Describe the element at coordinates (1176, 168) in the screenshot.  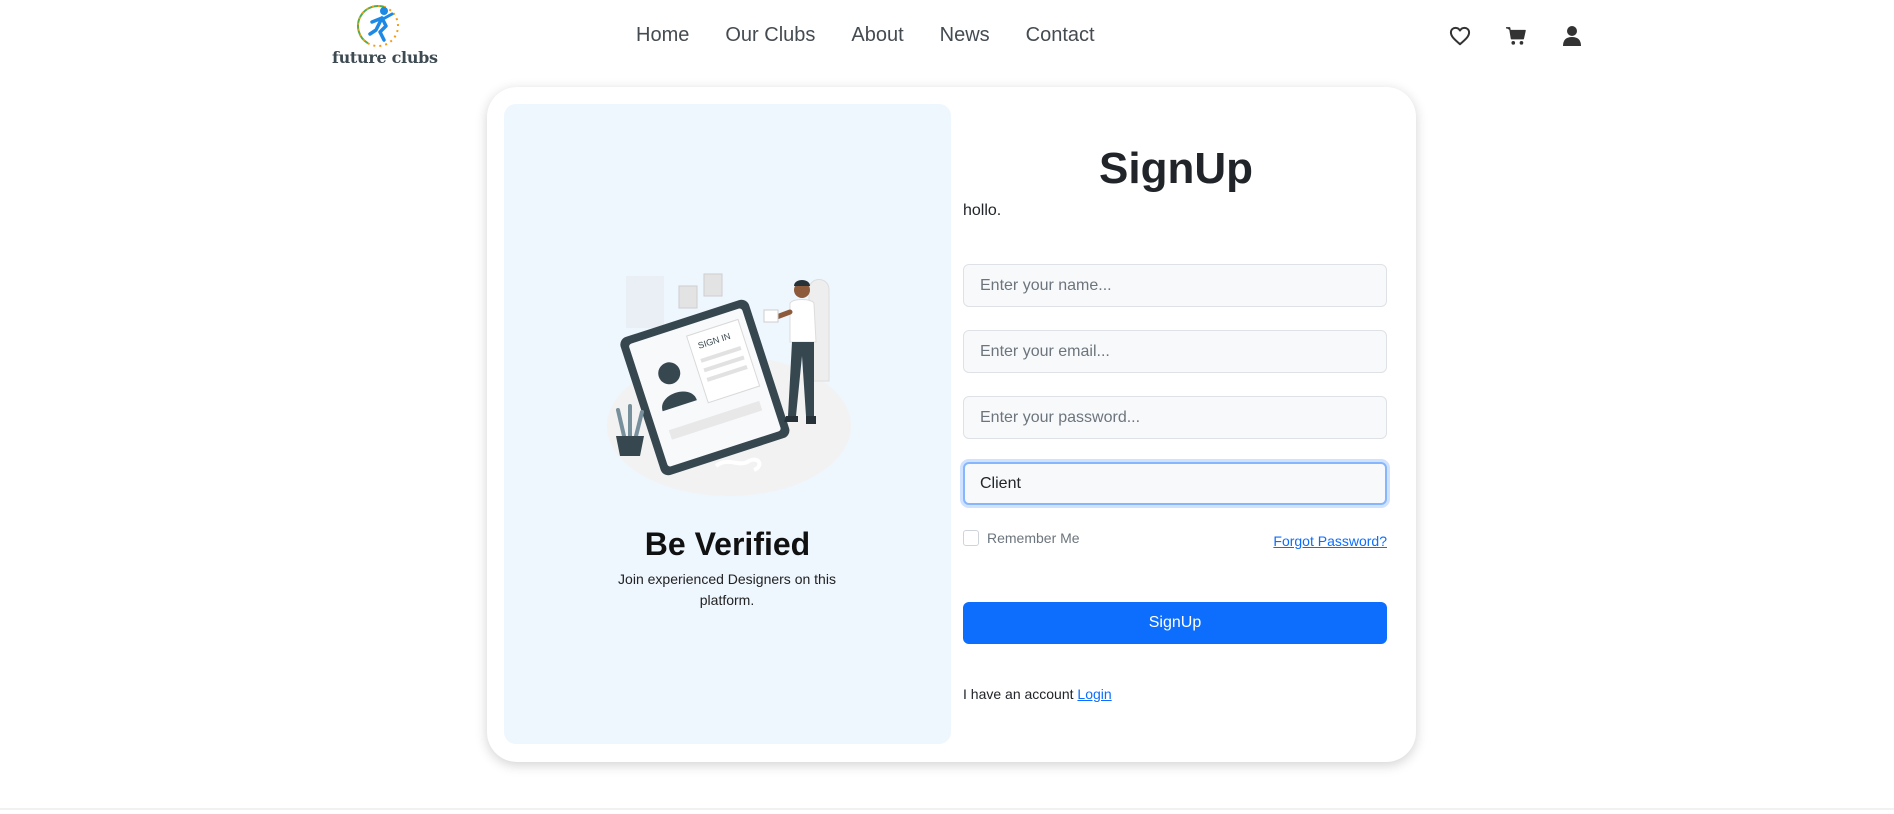
I see `form-title: SignUp` at that location.